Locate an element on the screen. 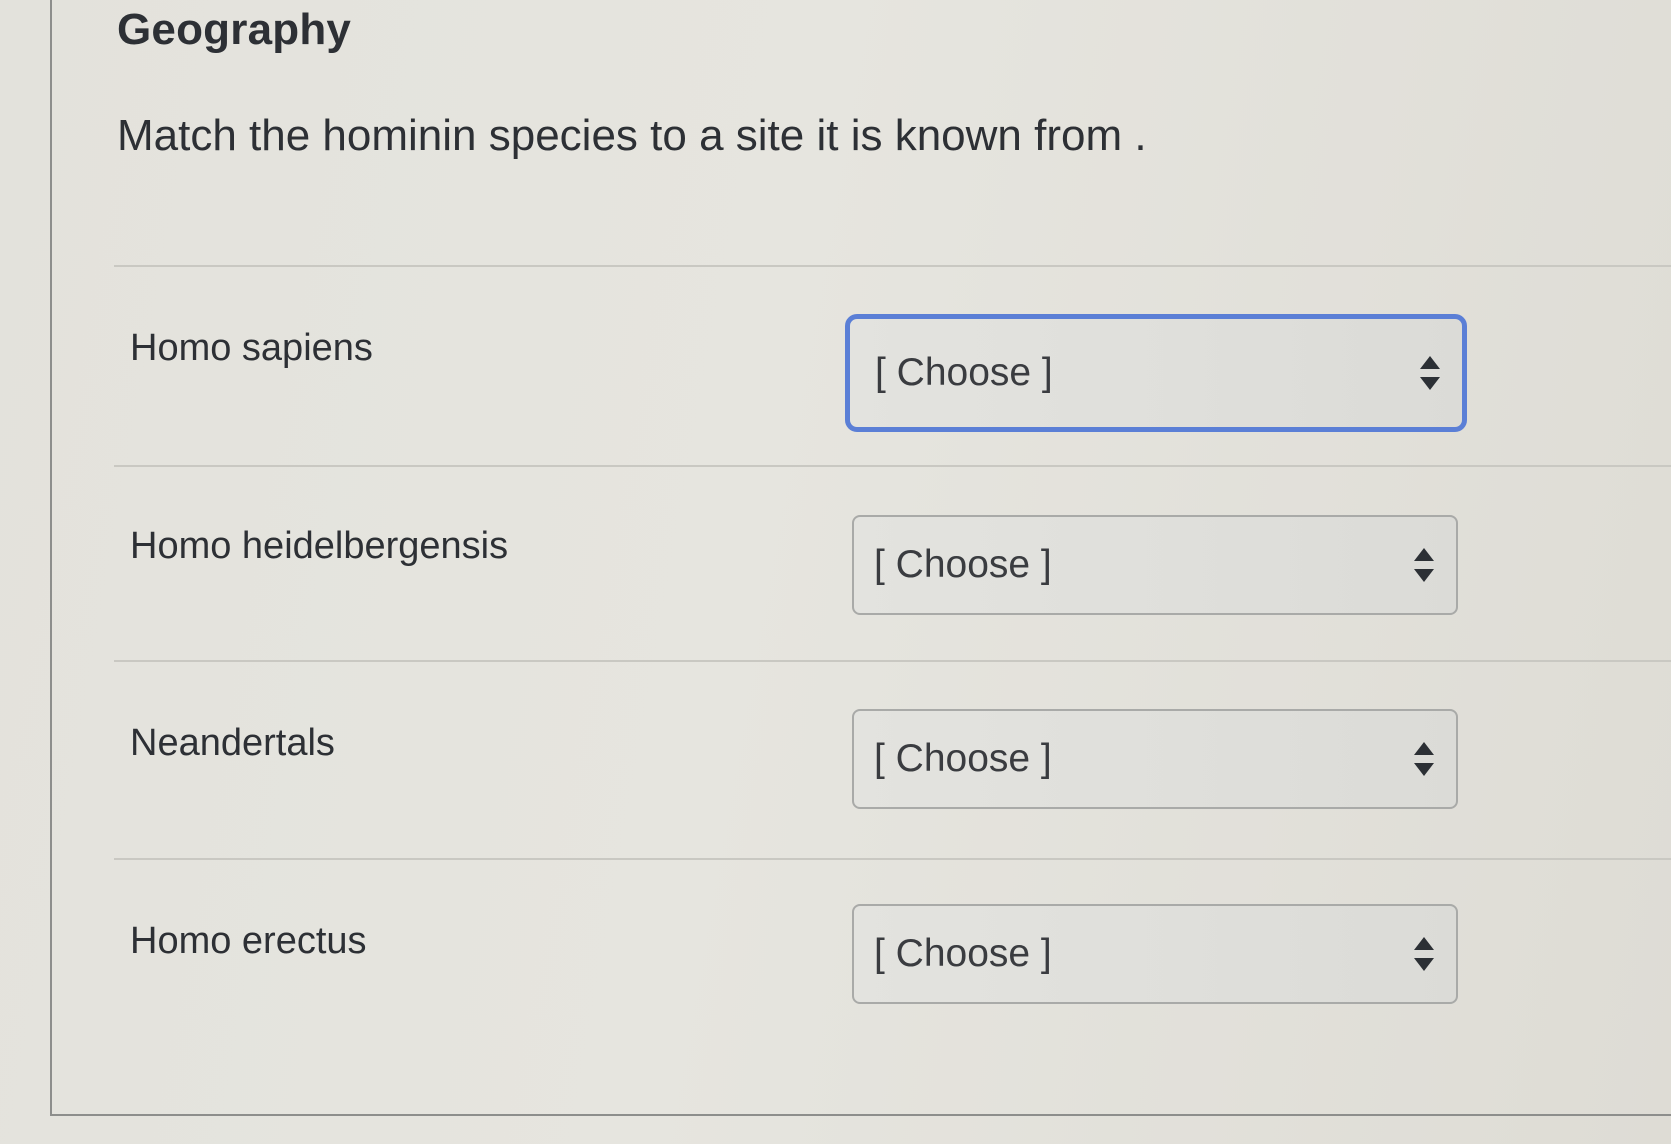 This screenshot has height=1144, width=1671. match-label-homo-erectus: Homo erectus is located at coordinates (248, 941).